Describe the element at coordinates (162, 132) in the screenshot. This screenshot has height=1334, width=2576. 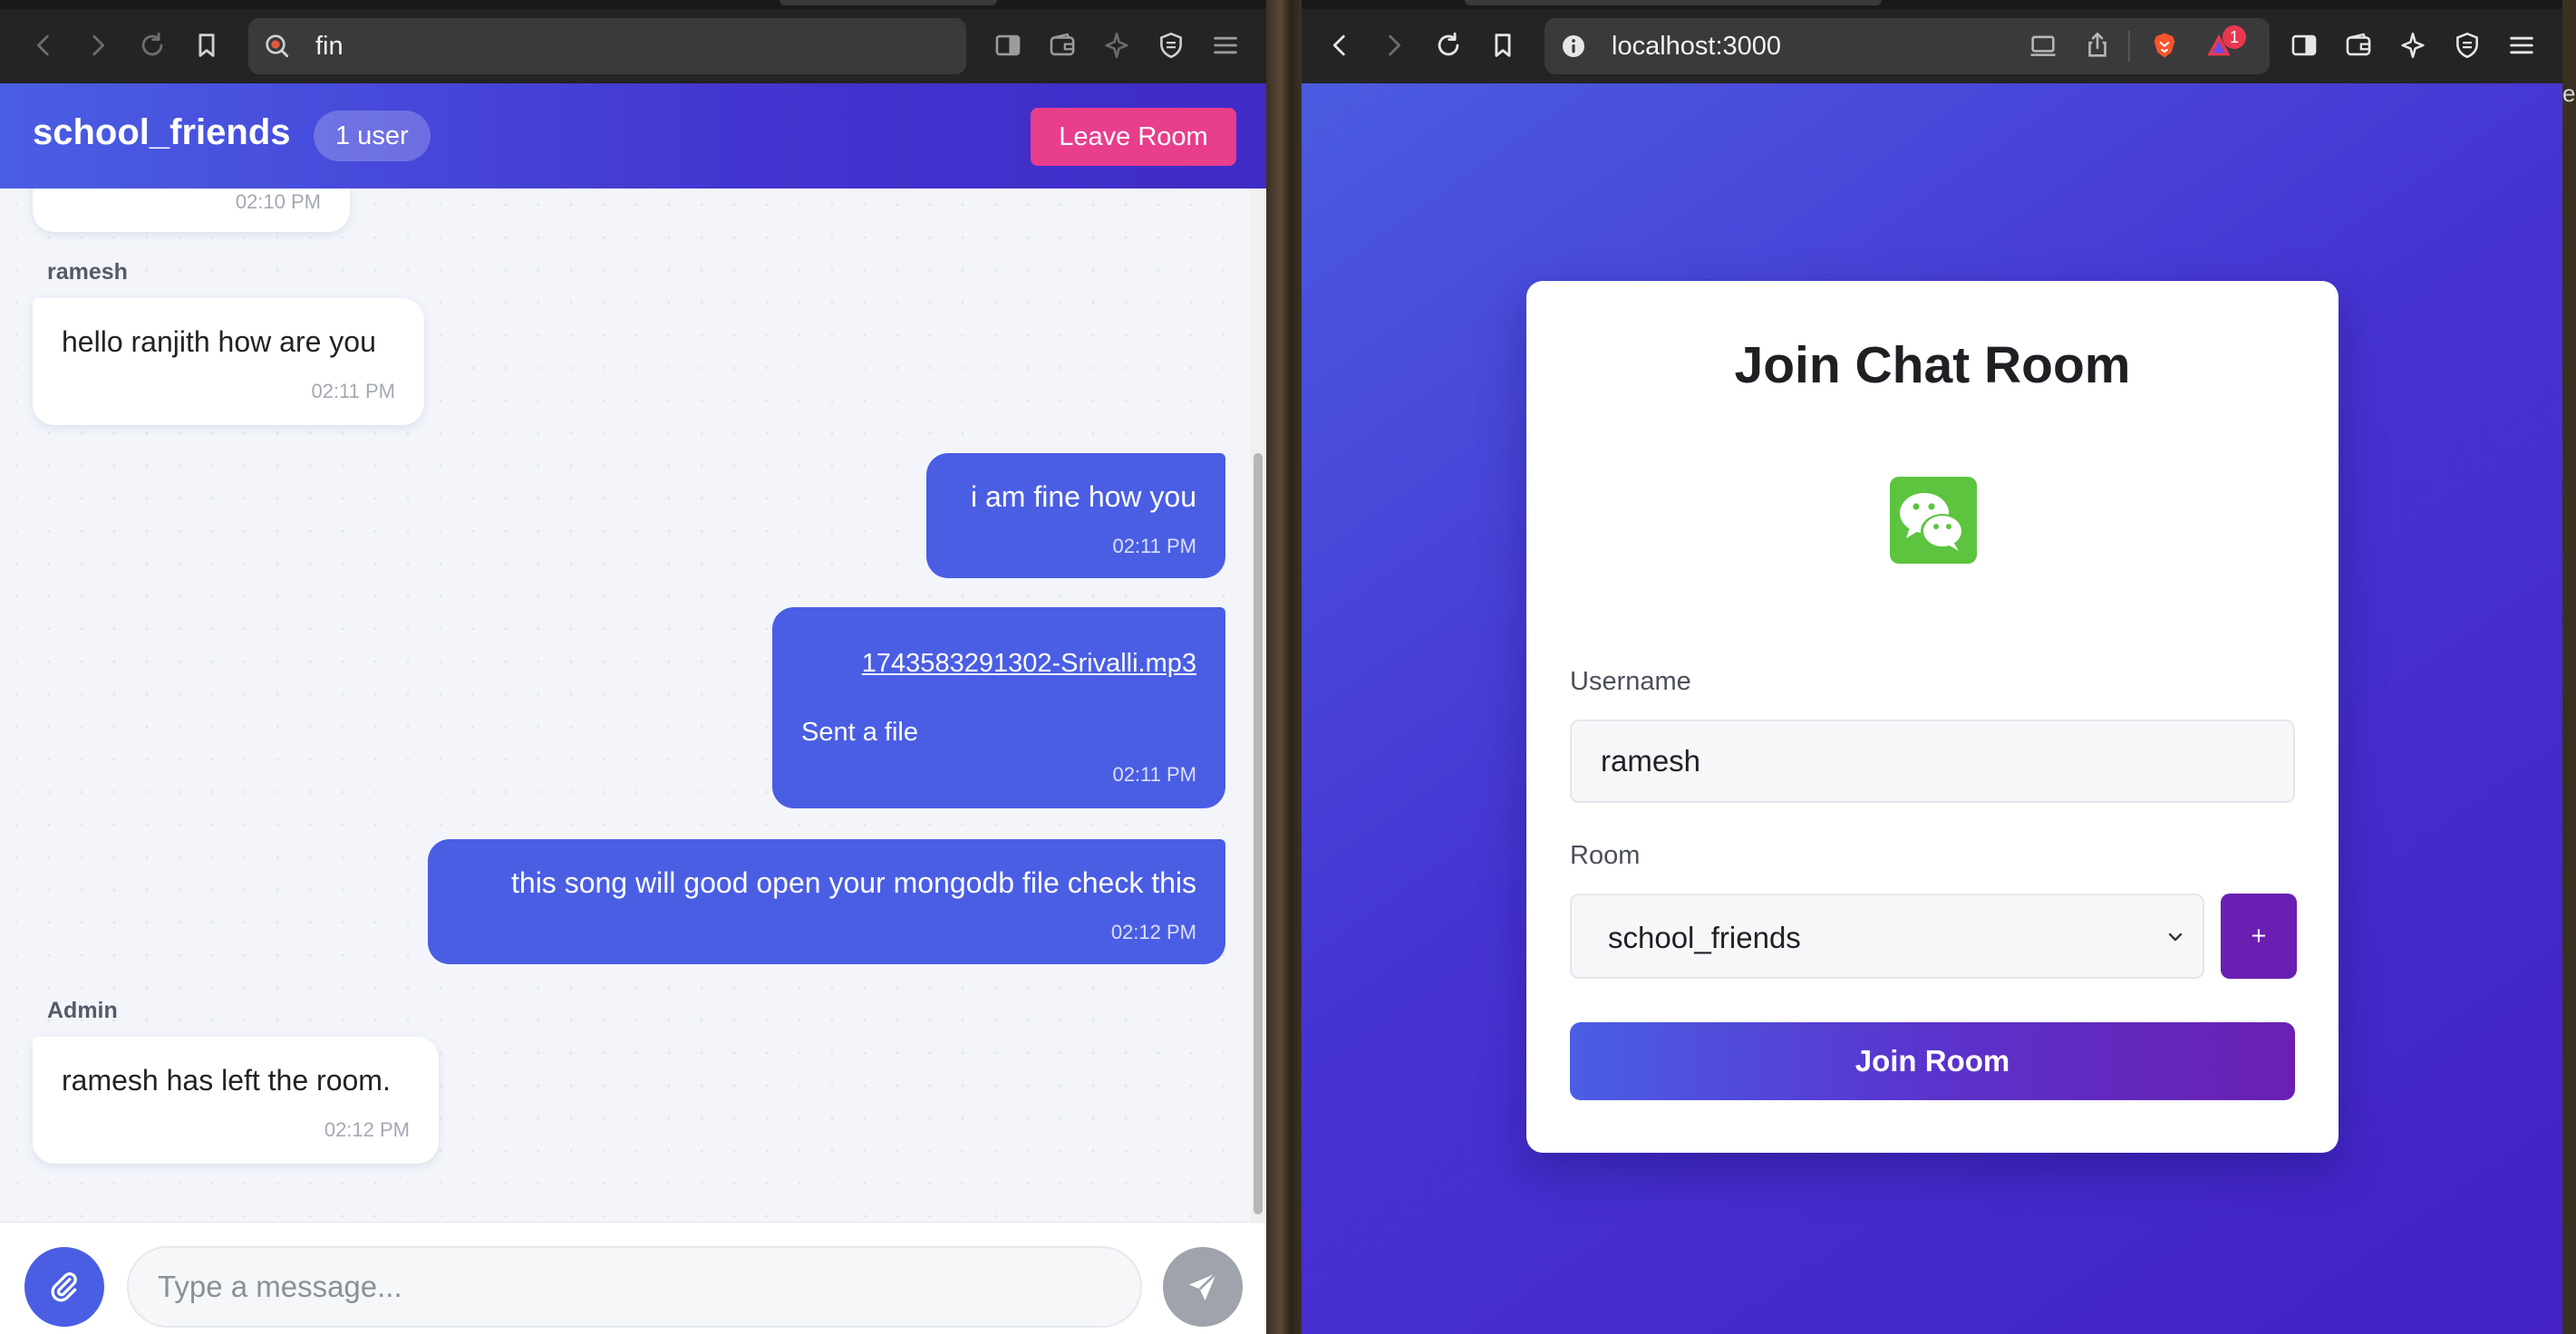
I see `room-name: school_friends` at that location.